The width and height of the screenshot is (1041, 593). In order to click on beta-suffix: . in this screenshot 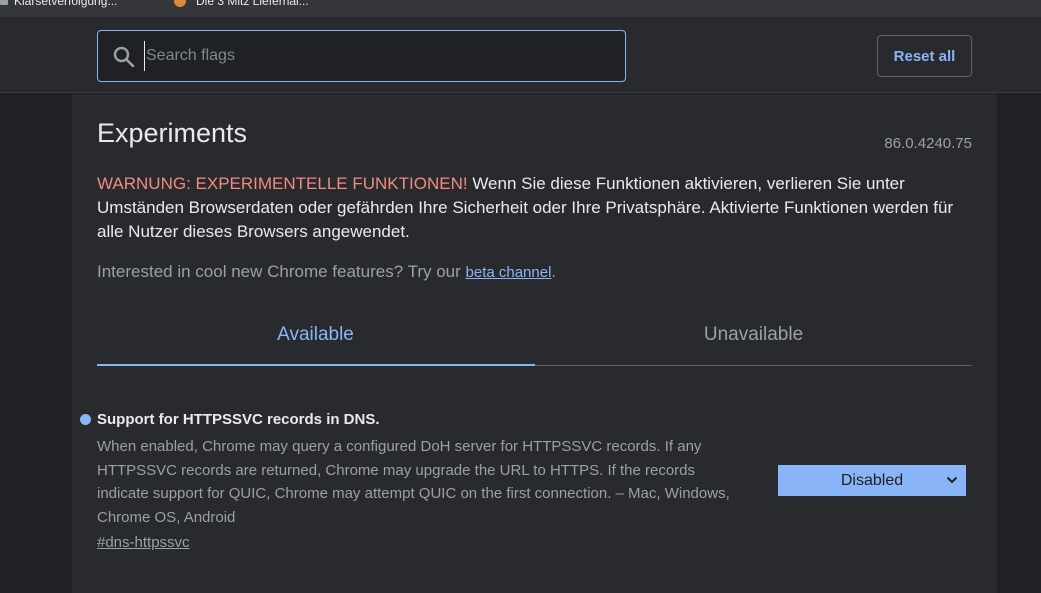, I will do `click(554, 271)`.